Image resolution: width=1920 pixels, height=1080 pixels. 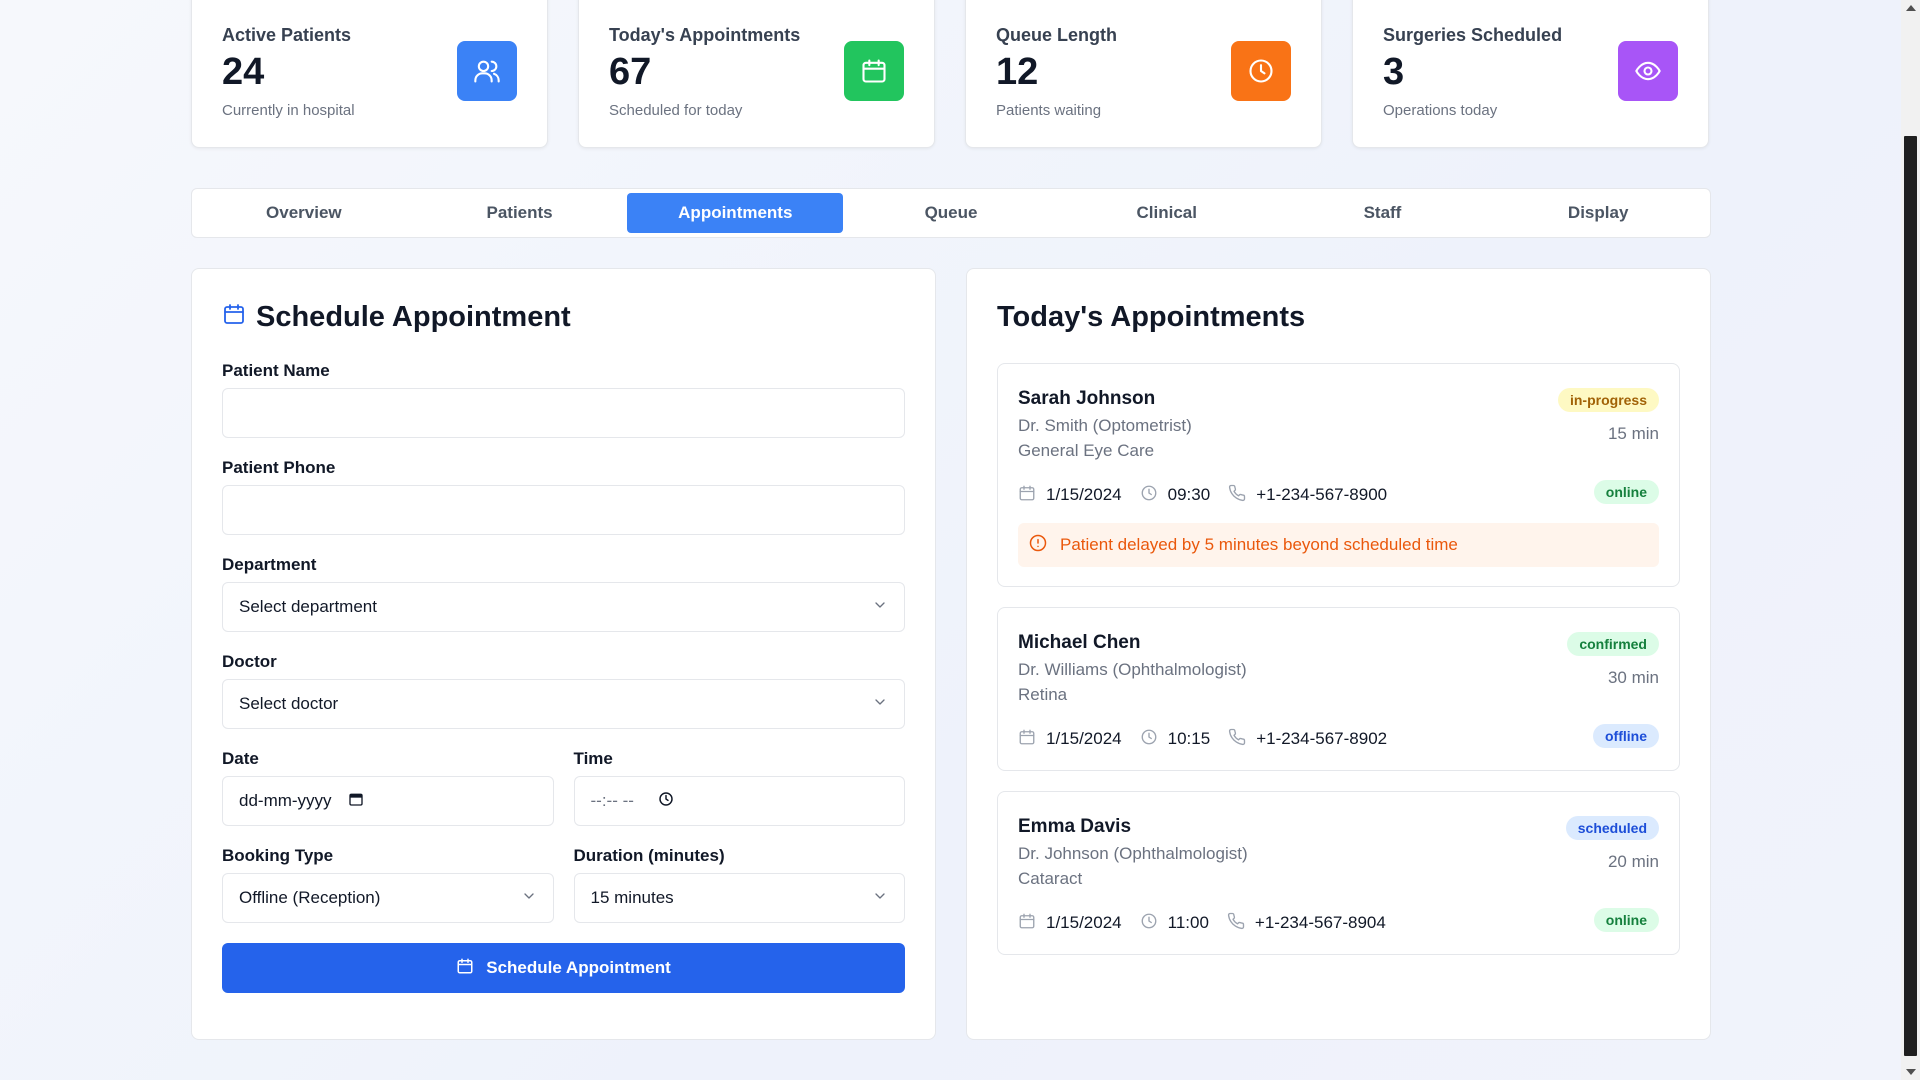 I want to click on department-label: Department, so click(x=269, y=564).